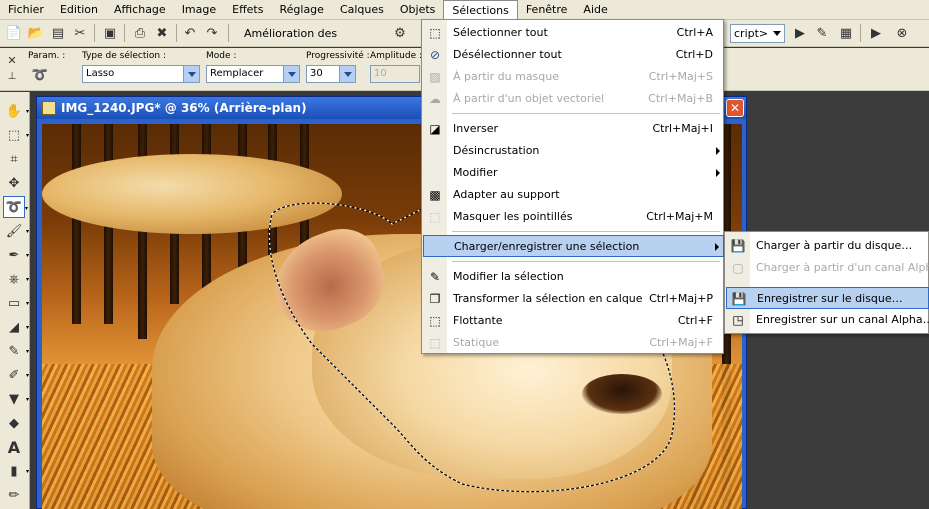  Describe the element at coordinates (380, 73) in the screenshot. I see `amplitude-value: 10` at that location.